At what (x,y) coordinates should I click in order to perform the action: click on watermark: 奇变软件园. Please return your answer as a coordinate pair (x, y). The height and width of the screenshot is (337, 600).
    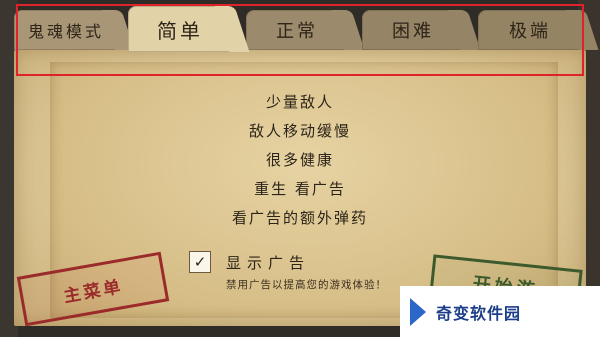
    Looking at the image, I should click on (500, 311).